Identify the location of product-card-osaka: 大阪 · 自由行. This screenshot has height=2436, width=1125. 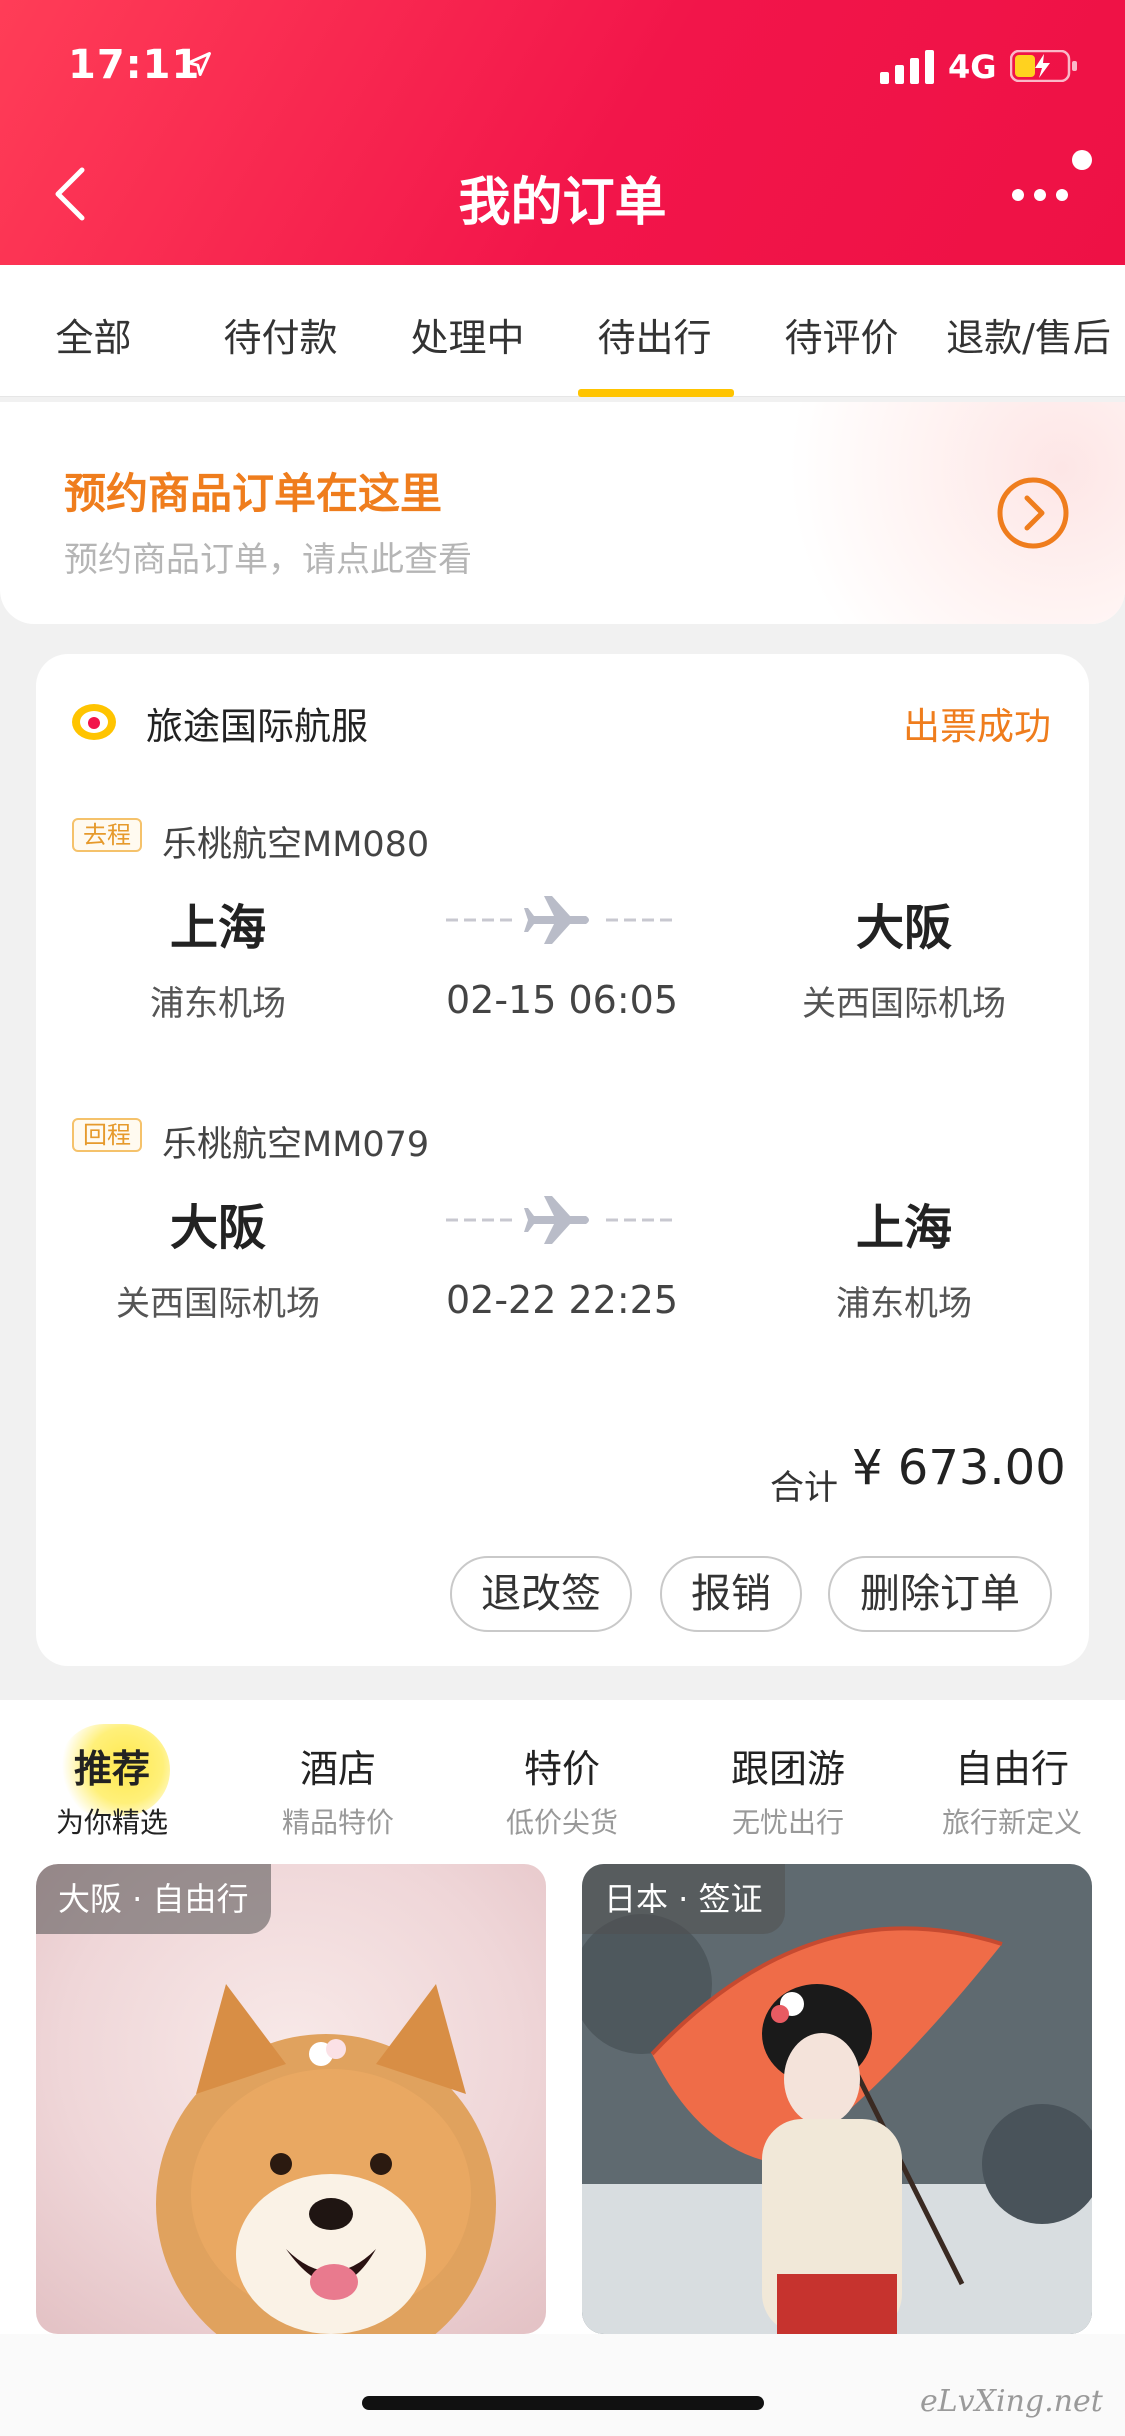
(291, 2099).